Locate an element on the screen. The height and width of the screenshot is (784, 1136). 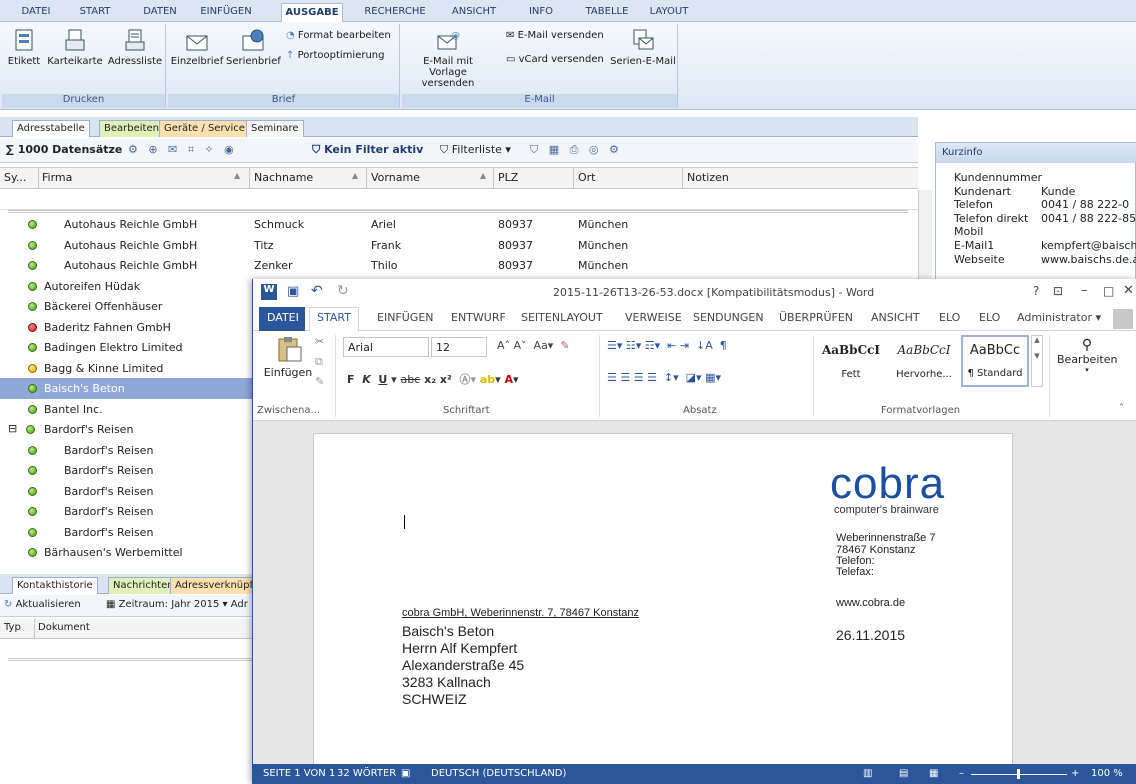
ribbon-tab-datei: DATEI is located at coordinates (36, 12).